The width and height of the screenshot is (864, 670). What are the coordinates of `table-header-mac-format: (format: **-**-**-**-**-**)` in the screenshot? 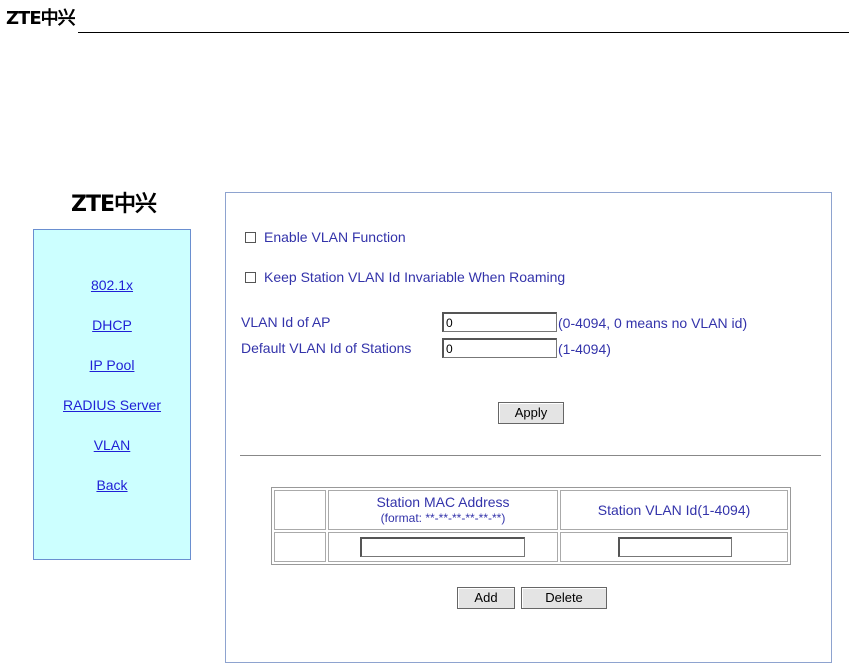 It's located at (443, 518).